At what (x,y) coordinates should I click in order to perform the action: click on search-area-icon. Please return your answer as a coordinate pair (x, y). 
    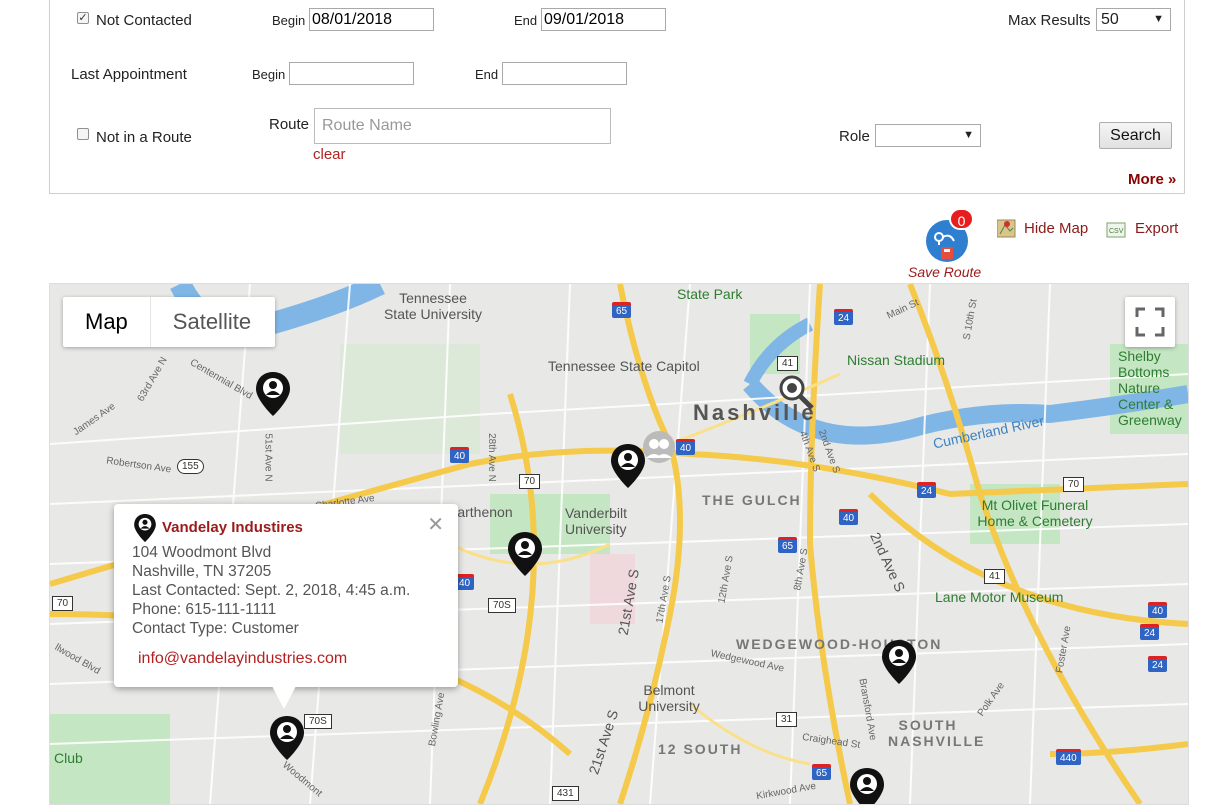
    Looking at the image, I should click on (797, 393).